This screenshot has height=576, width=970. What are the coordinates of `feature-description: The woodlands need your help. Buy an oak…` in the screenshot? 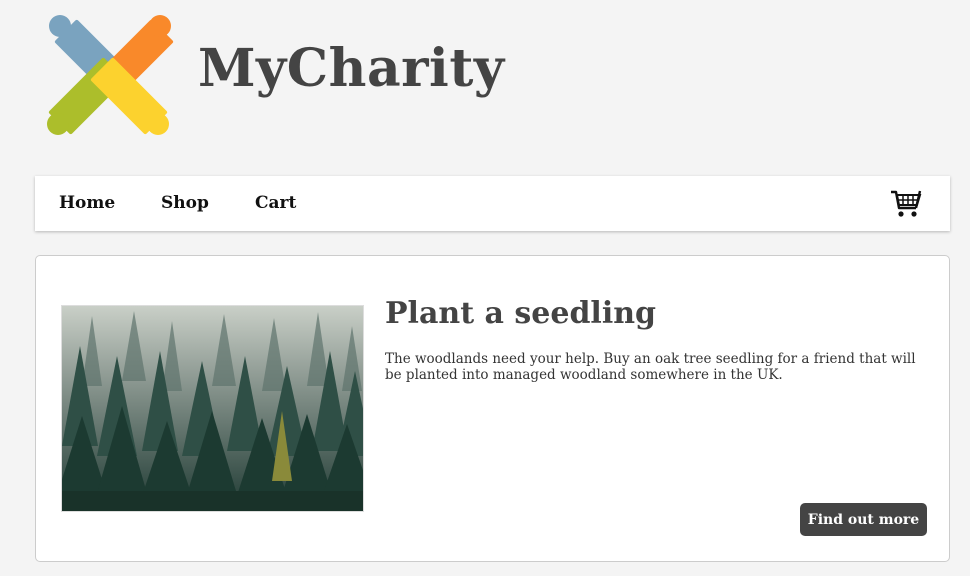 It's located at (650, 367).